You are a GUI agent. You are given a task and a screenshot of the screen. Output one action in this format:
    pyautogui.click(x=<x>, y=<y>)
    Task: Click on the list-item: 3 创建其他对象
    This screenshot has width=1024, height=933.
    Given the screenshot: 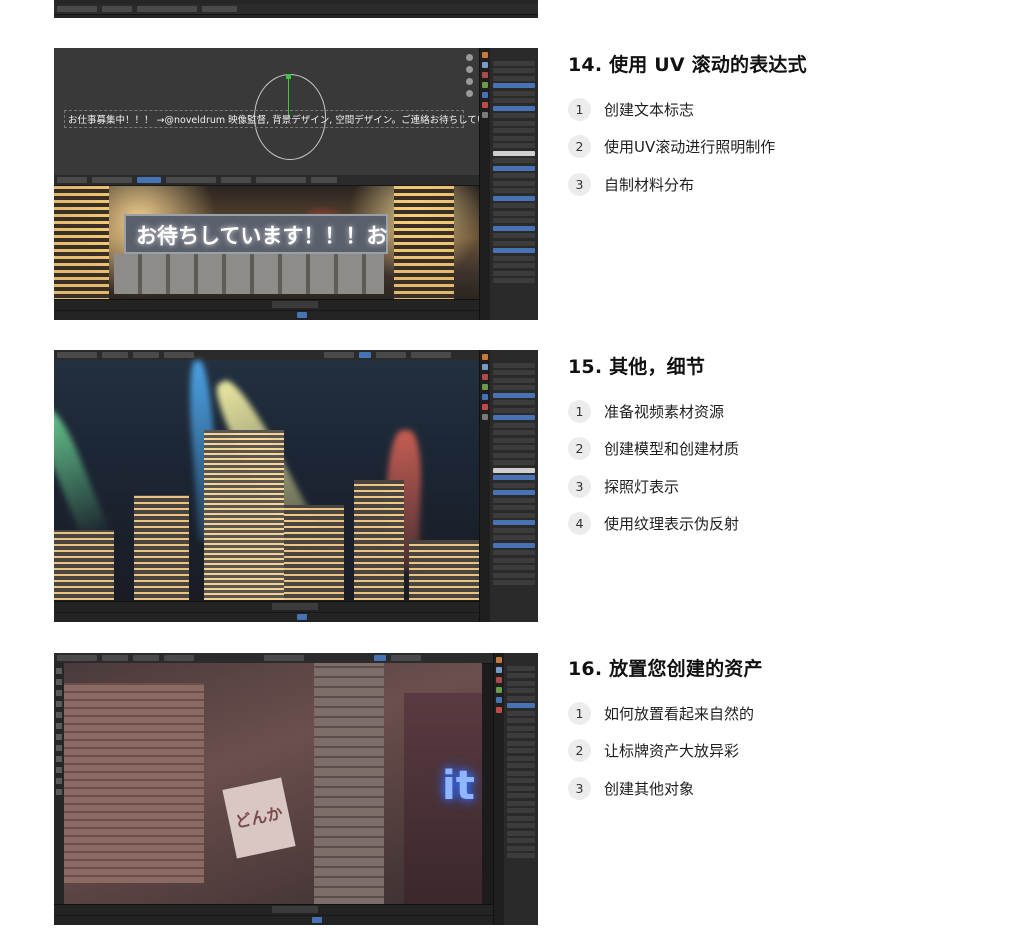 What is the action you would take?
    pyautogui.click(x=788, y=788)
    